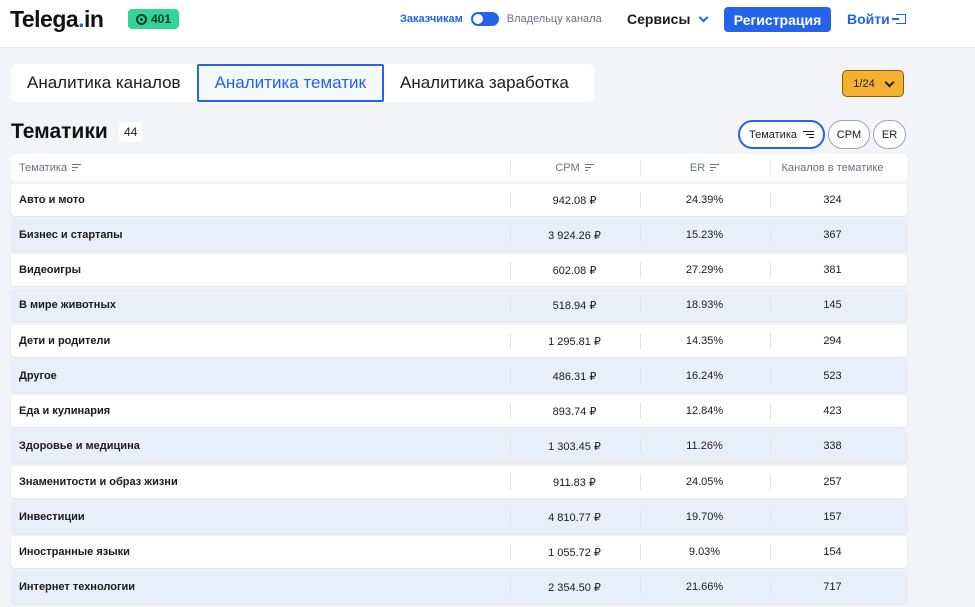 This screenshot has width=975, height=607. I want to click on page-title: Тематики, so click(59, 131).